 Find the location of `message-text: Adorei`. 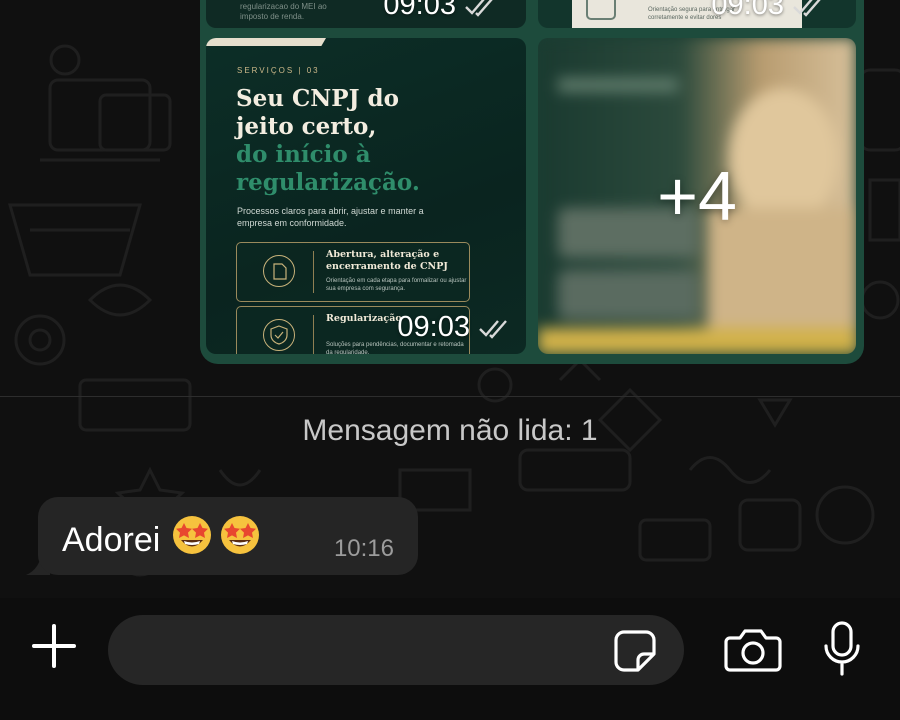

message-text: Adorei is located at coordinates (111, 540).